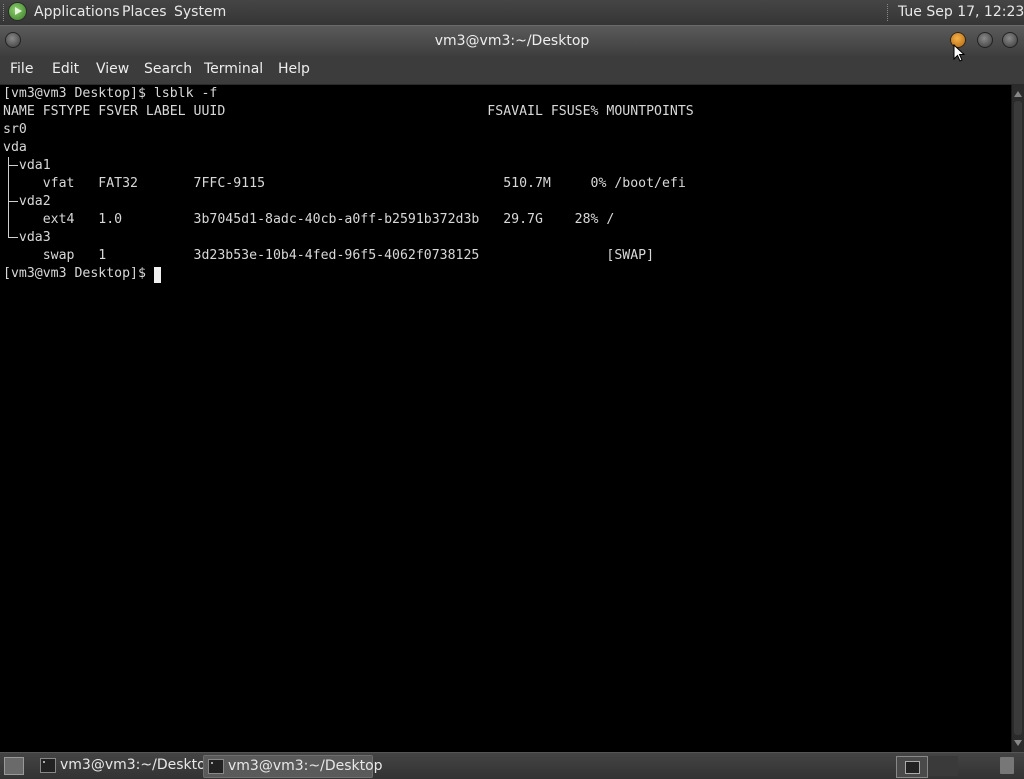  What do you see at coordinates (27, 237) in the screenshot?
I see `terminal-line: vda3` at bounding box center [27, 237].